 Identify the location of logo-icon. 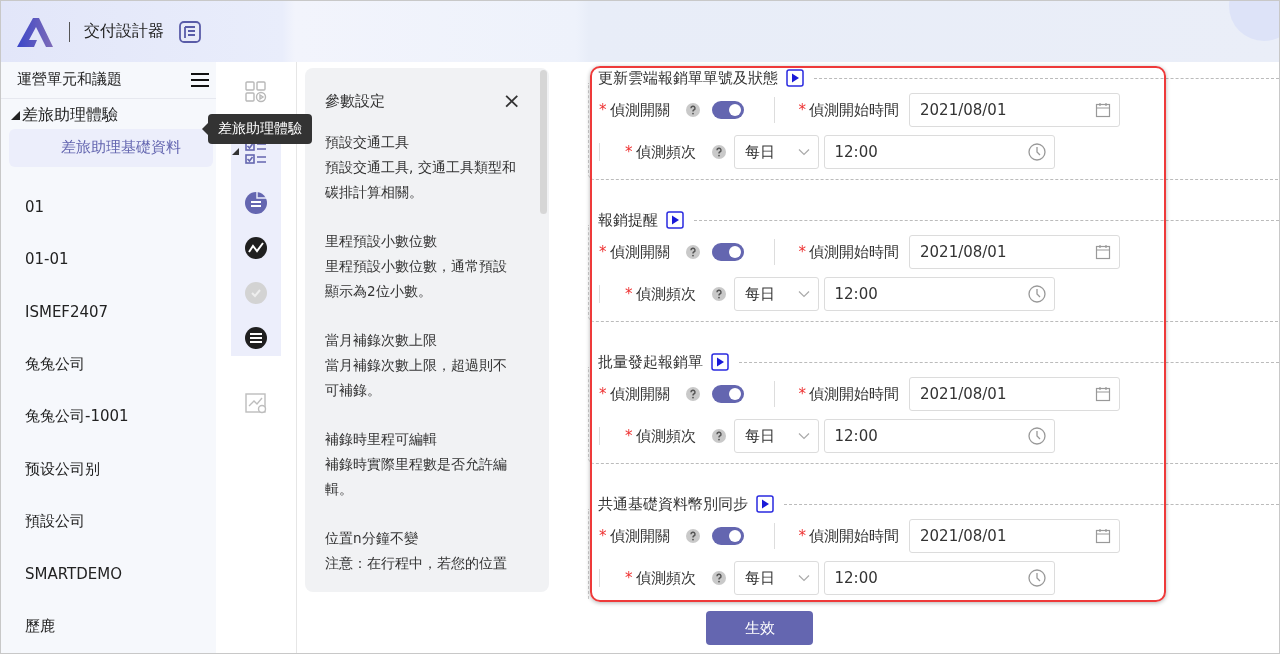
(35, 31).